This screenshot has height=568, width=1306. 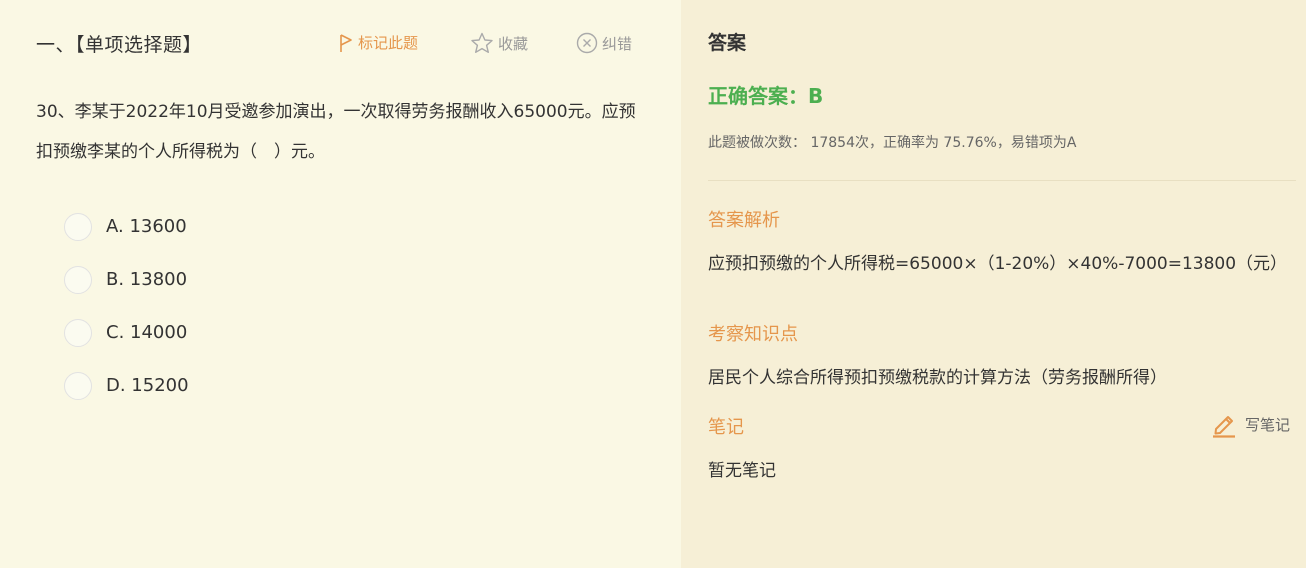 What do you see at coordinates (119, 45) in the screenshot?
I see `question-type-label: 一、【单项选择题】` at bounding box center [119, 45].